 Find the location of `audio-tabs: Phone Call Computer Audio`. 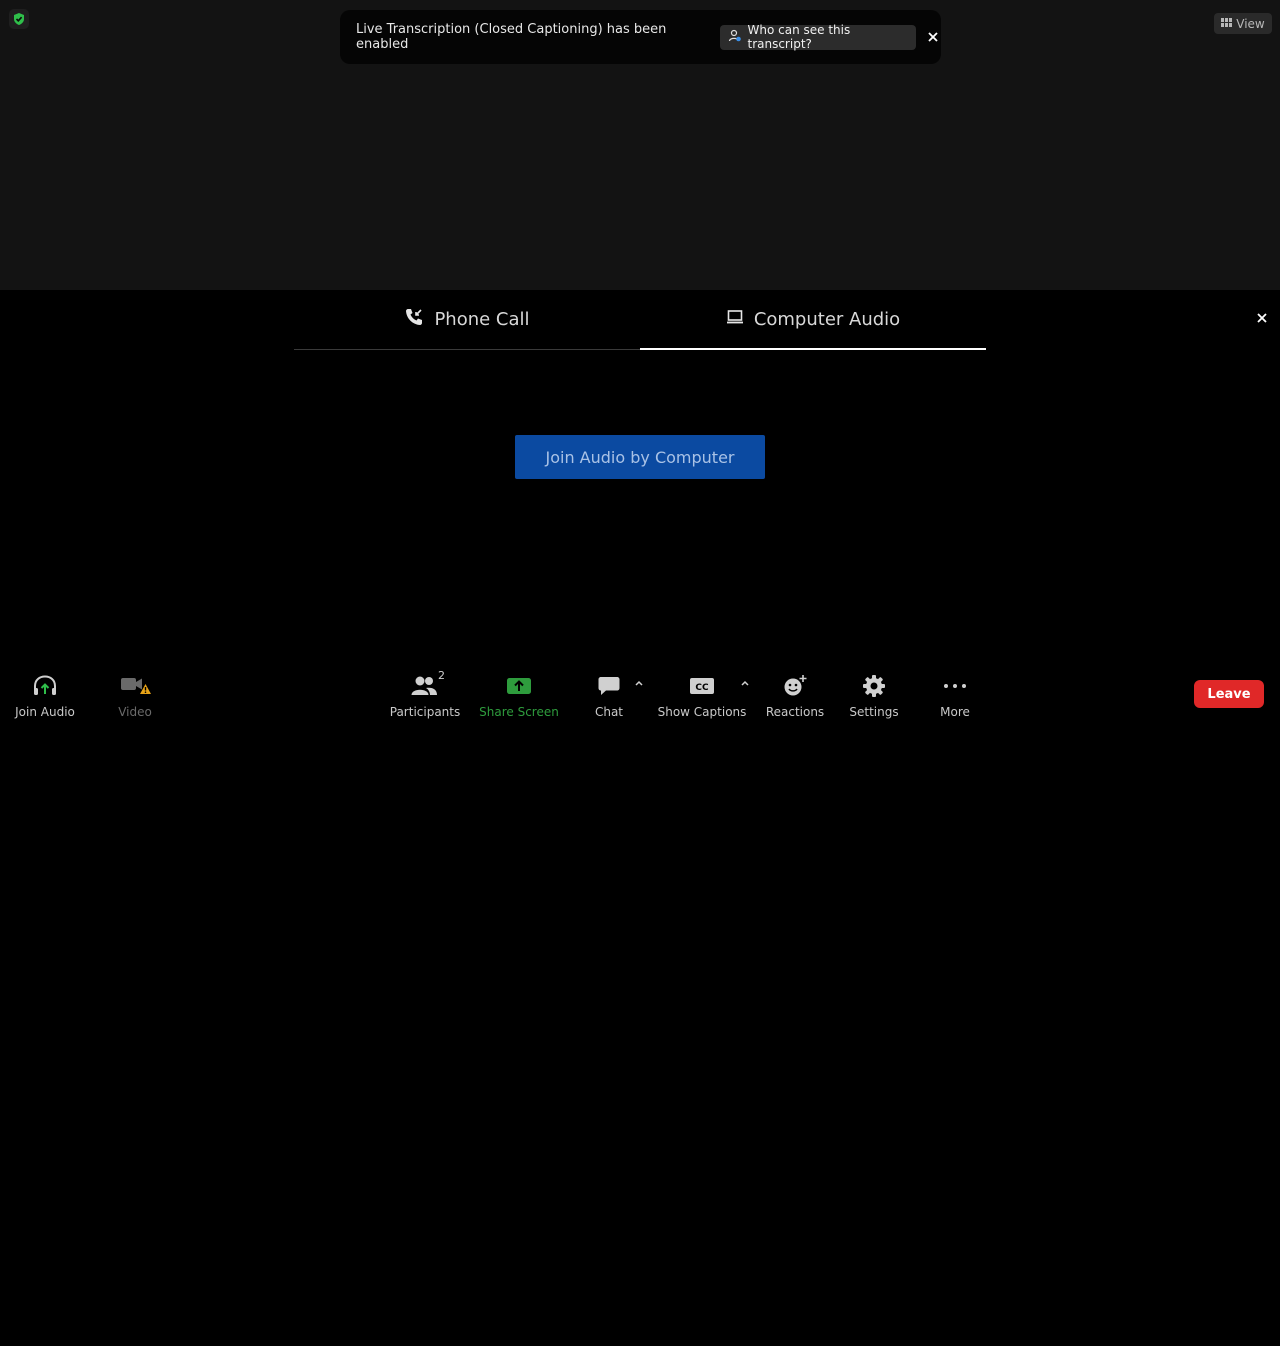

audio-tabs: Phone Call Computer Audio is located at coordinates (640, 320).